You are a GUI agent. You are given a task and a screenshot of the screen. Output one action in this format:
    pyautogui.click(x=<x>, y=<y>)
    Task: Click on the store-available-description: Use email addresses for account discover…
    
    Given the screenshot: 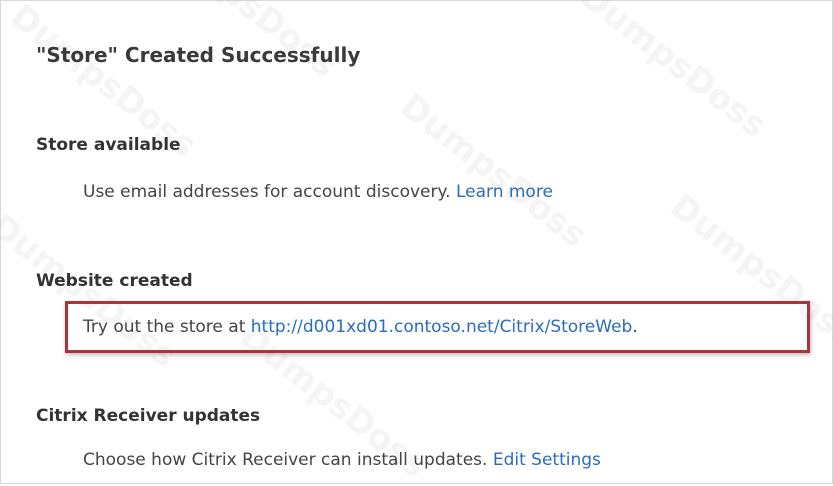 What is the action you would take?
    pyautogui.click(x=318, y=192)
    